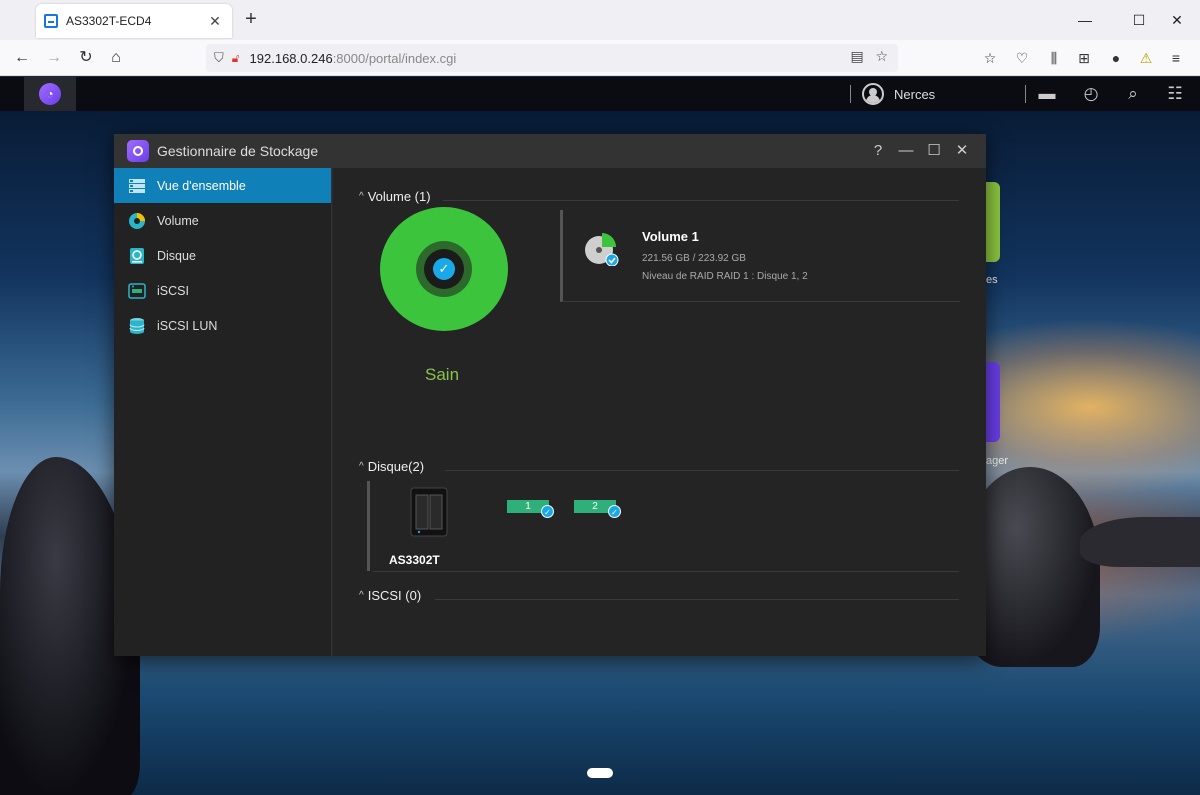 Image resolution: width=1200 pixels, height=795 pixels. I want to click on iscsi-section-toggle: ^ ISCSI (0), so click(390, 595).